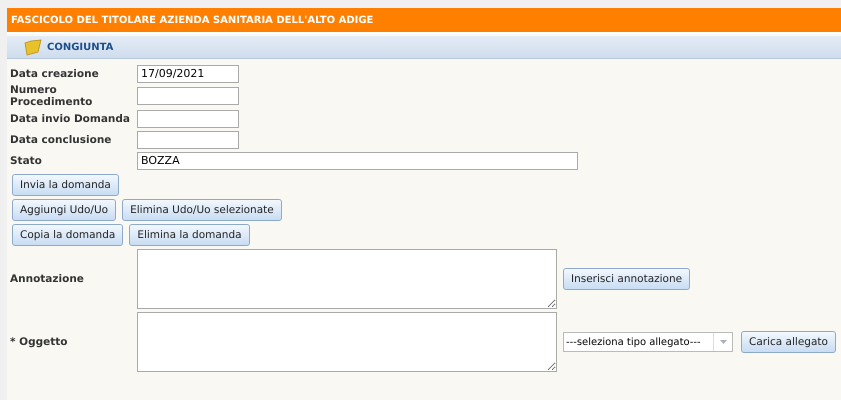 The image size is (841, 400). I want to click on section-title: CONGIUNTA, so click(80, 47).